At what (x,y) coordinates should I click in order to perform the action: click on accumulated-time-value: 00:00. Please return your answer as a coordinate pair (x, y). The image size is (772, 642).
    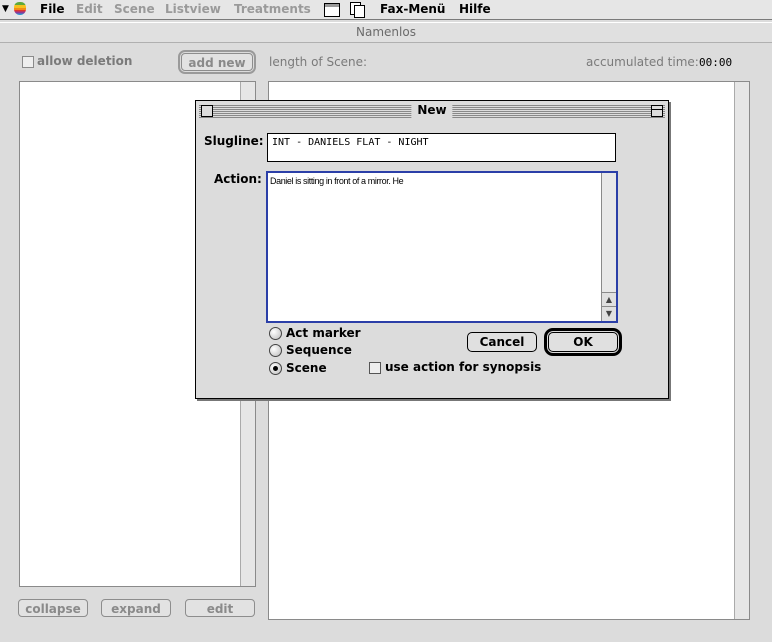
    Looking at the image, I should click on (716, 62).